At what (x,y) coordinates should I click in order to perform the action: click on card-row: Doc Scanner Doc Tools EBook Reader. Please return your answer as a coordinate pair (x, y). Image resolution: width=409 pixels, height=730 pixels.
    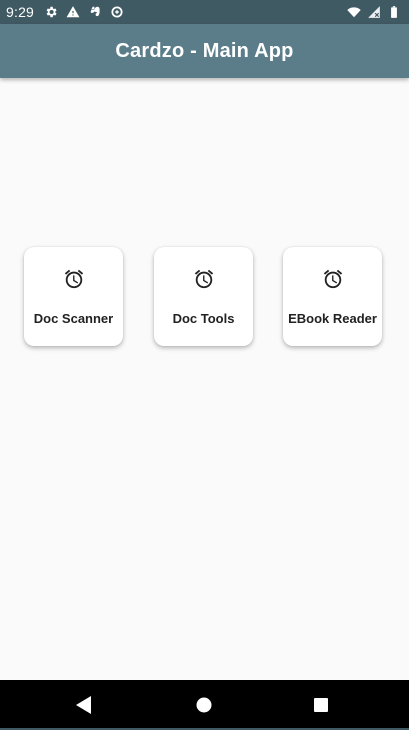
    Looking at the image, I should click on (203, 297).